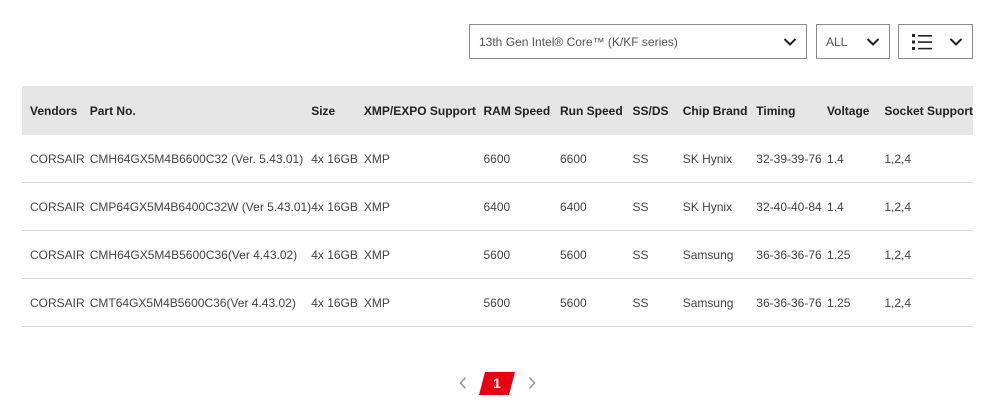 This screenshot has height=418, width=999. I want to click on view-mode-select, so click(935, 41).